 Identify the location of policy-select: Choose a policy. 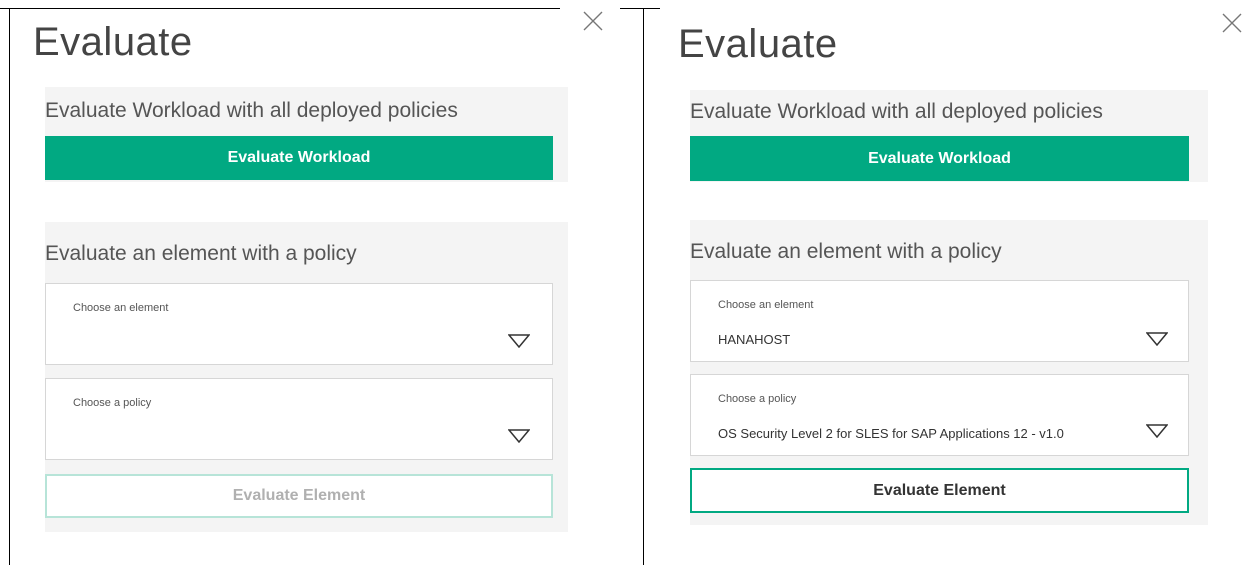
(299, 419).